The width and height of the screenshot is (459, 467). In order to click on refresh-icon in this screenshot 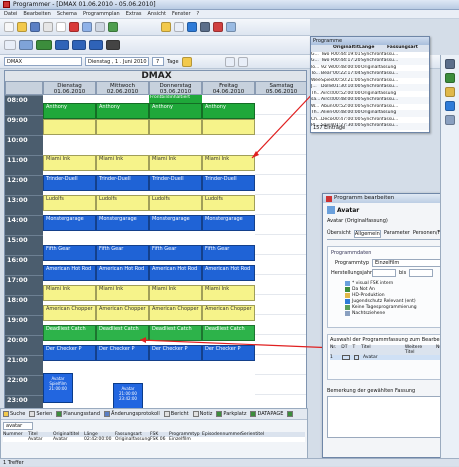, I will do `click(113, 27)`.